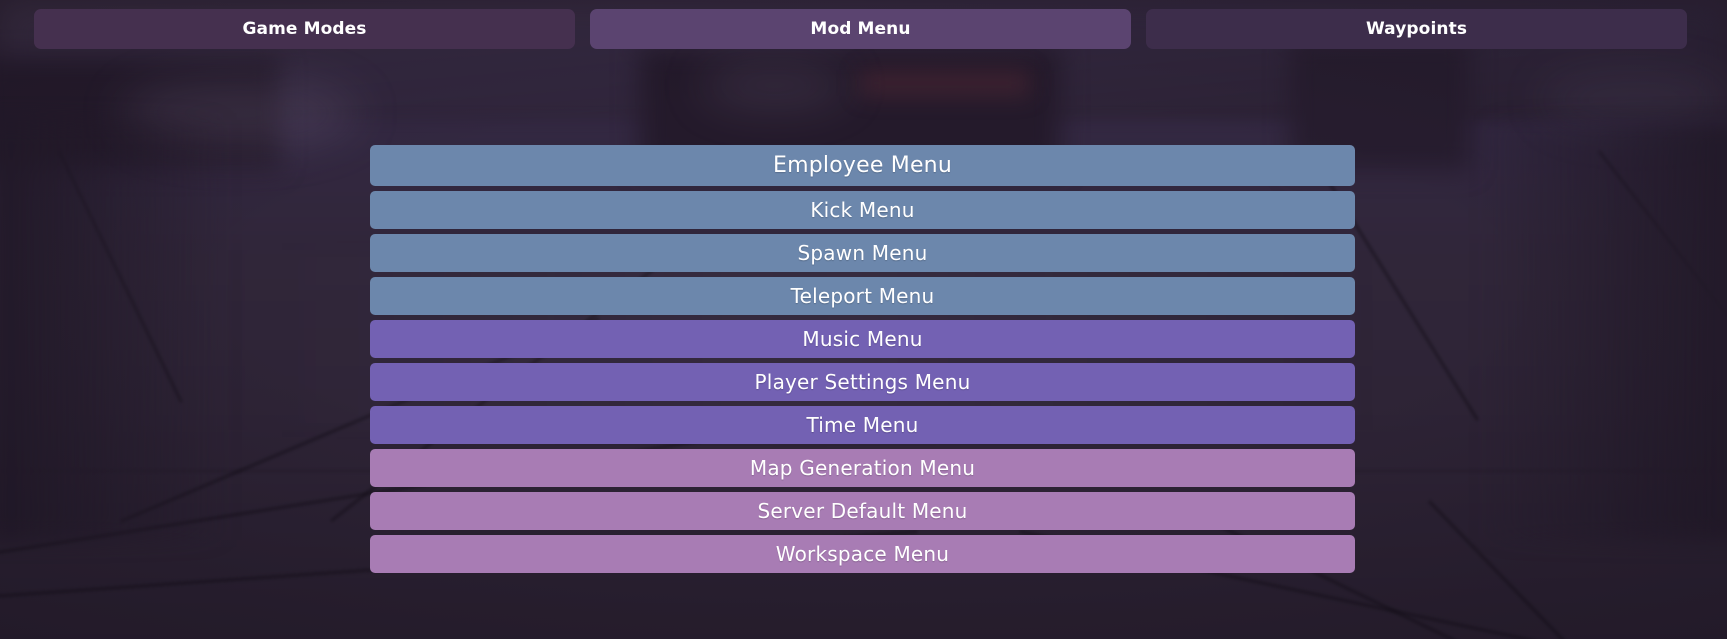 The height and width of the screenshot is (639, 1727). I want to click on menu-item-music-menu: Music Menu, so click(862, 339).